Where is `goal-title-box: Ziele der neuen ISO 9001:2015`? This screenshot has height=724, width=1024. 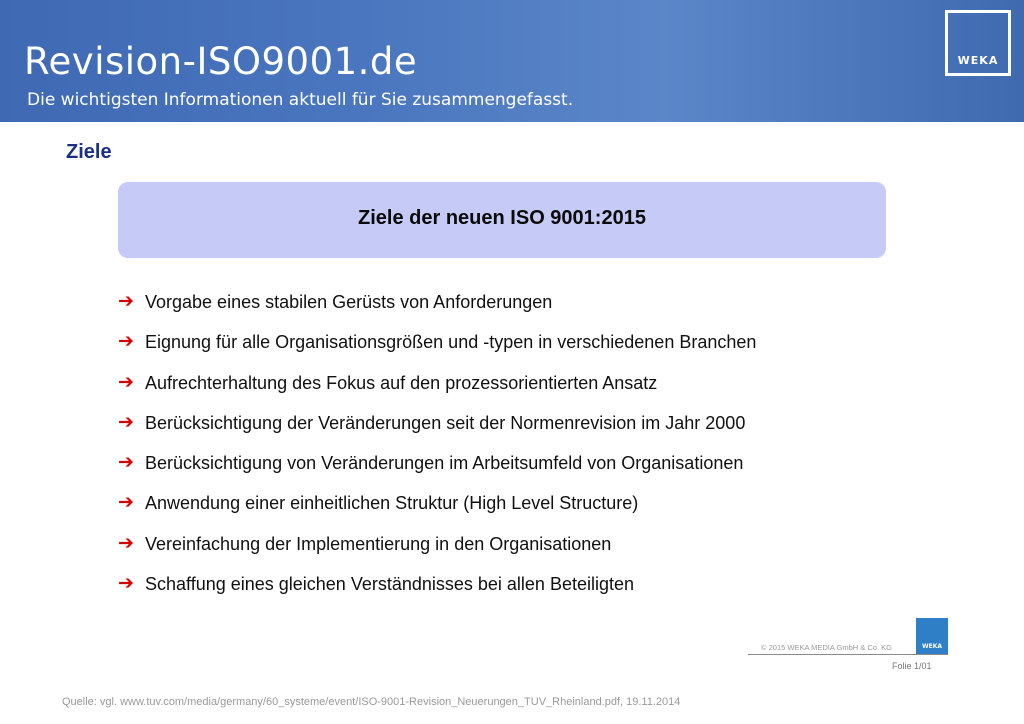
goal-title-box: Ziele der neuen ISO 9001:2015 is located at coordinates (502, 220).